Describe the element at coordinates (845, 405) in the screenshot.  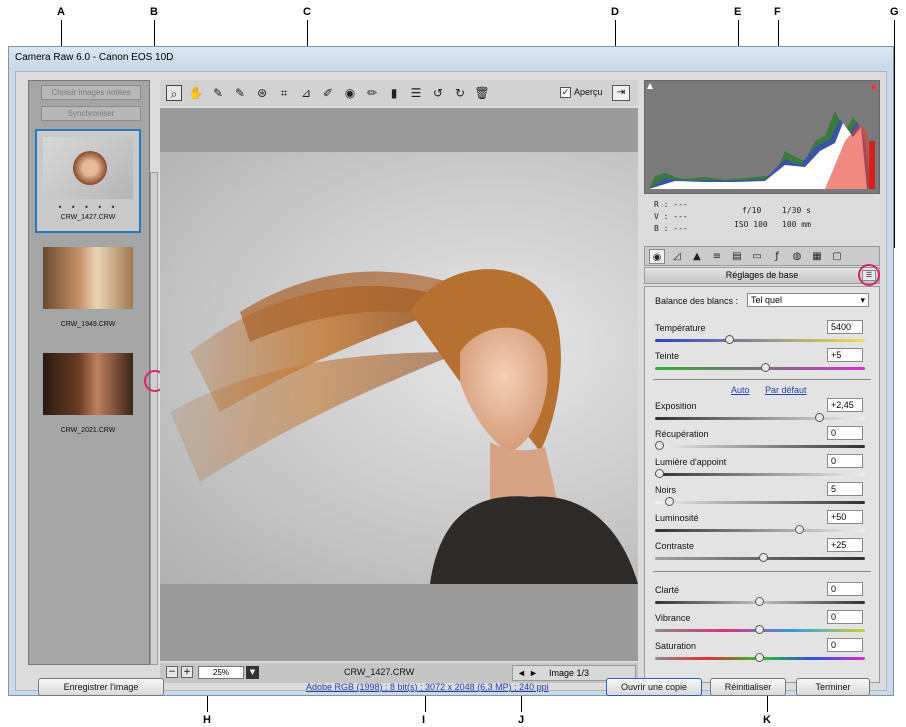
I see `exposure-field: +2,45` at that location.